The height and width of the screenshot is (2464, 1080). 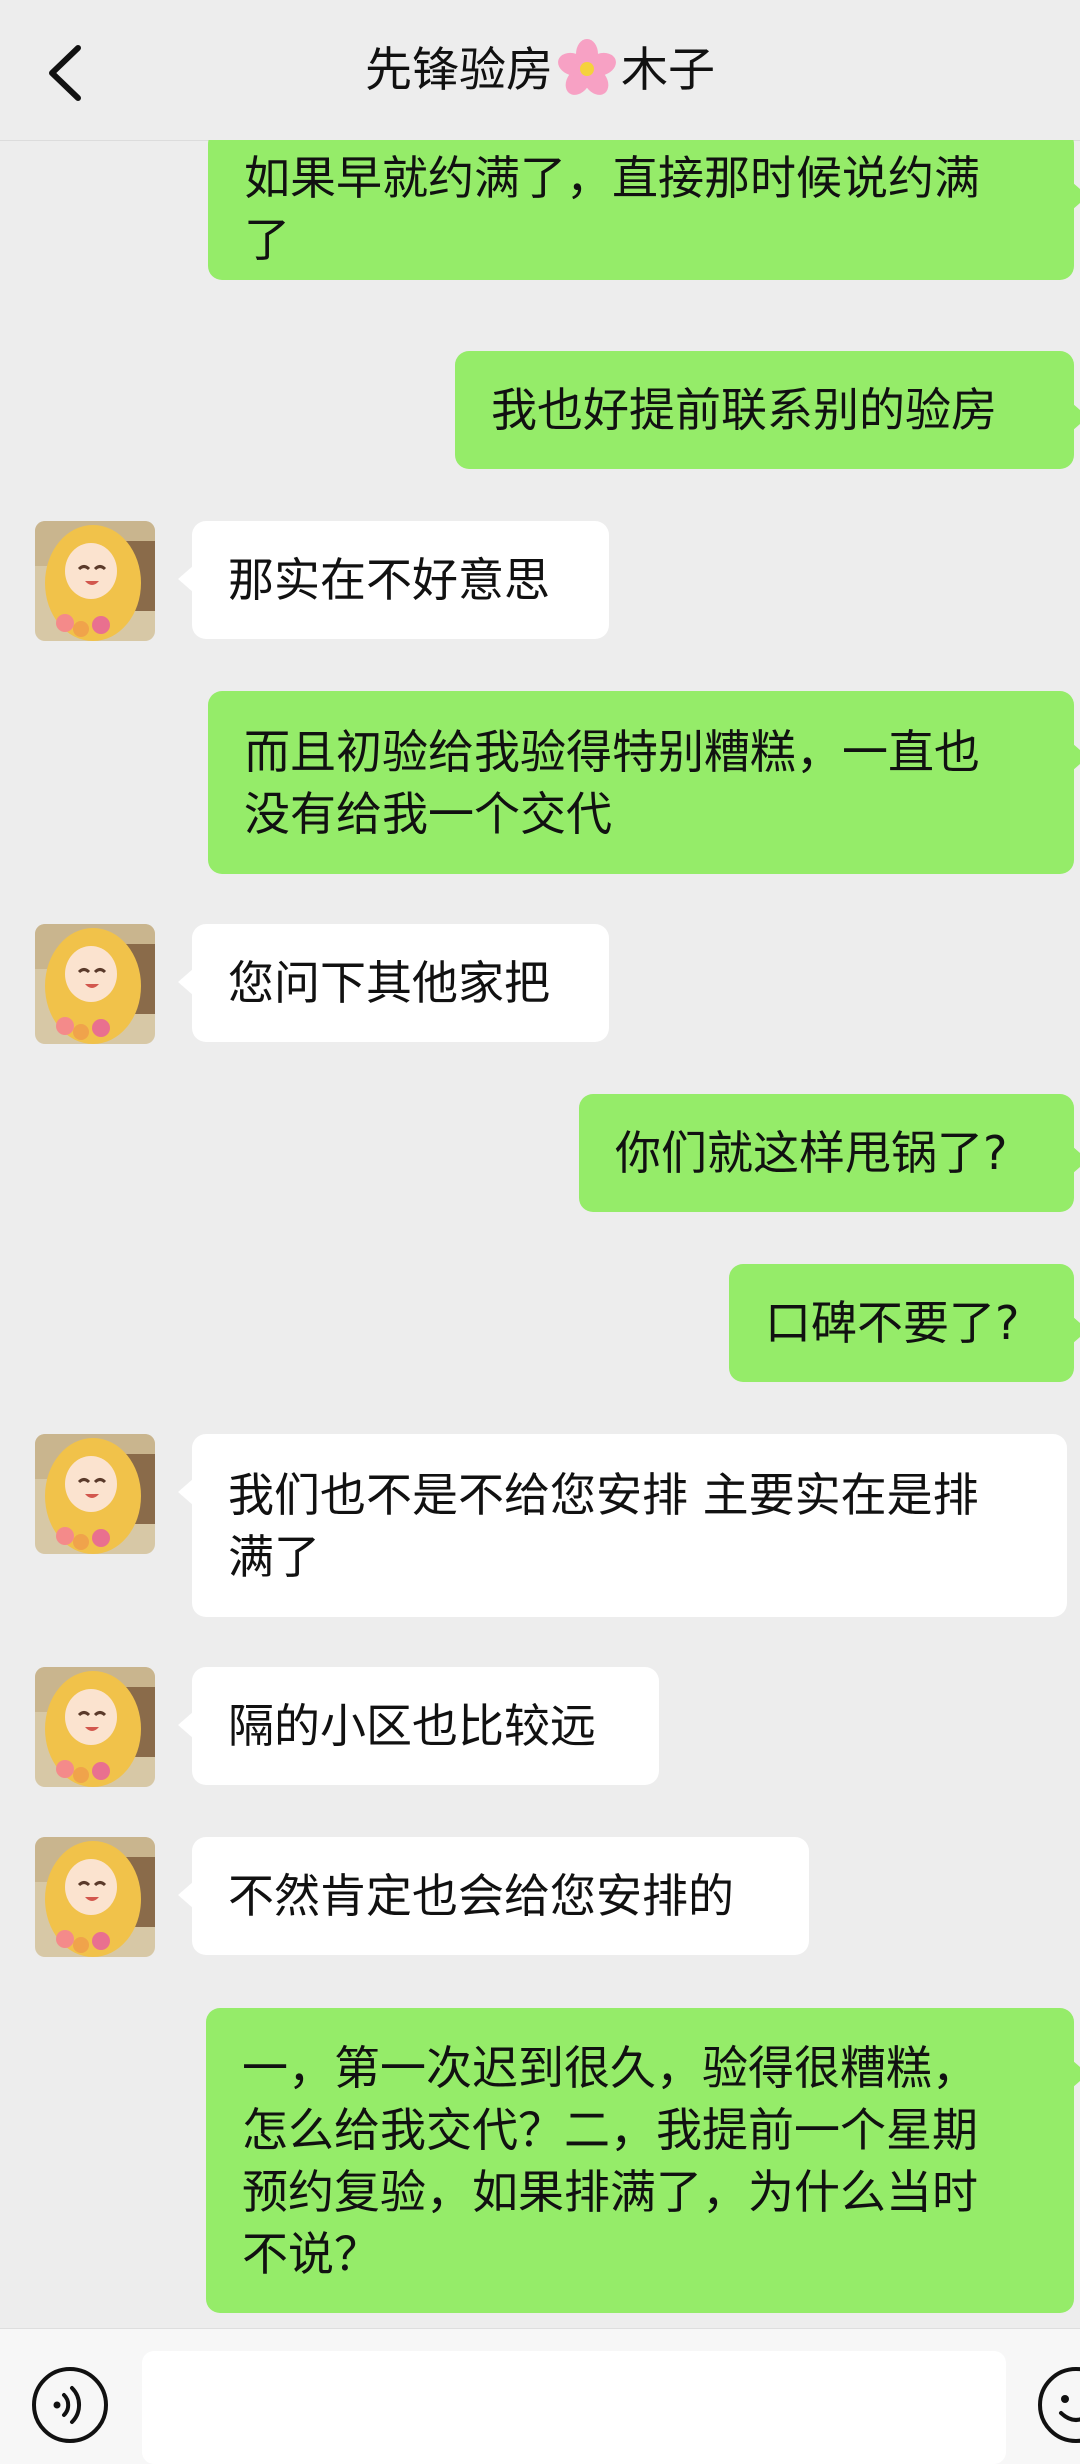 I want to click on message-bubble-received: 那实在不好意思, so click(x=393, y=580).